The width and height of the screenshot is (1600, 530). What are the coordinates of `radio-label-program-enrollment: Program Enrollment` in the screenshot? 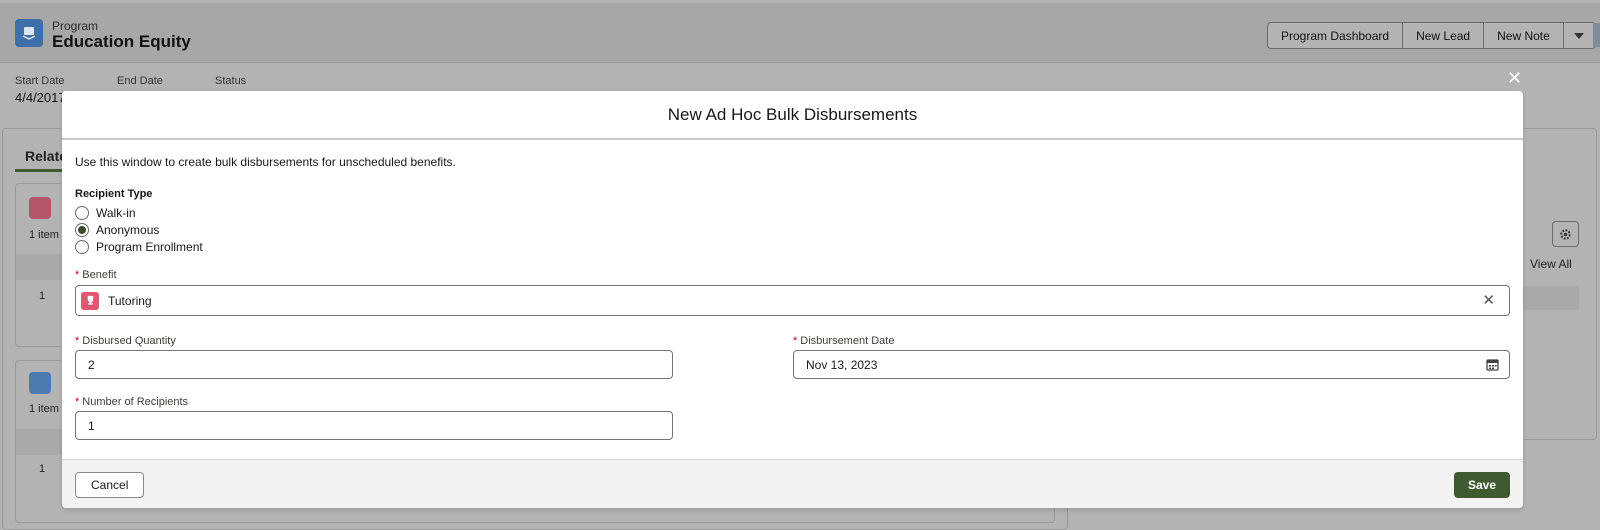 It's located at (149, 247).